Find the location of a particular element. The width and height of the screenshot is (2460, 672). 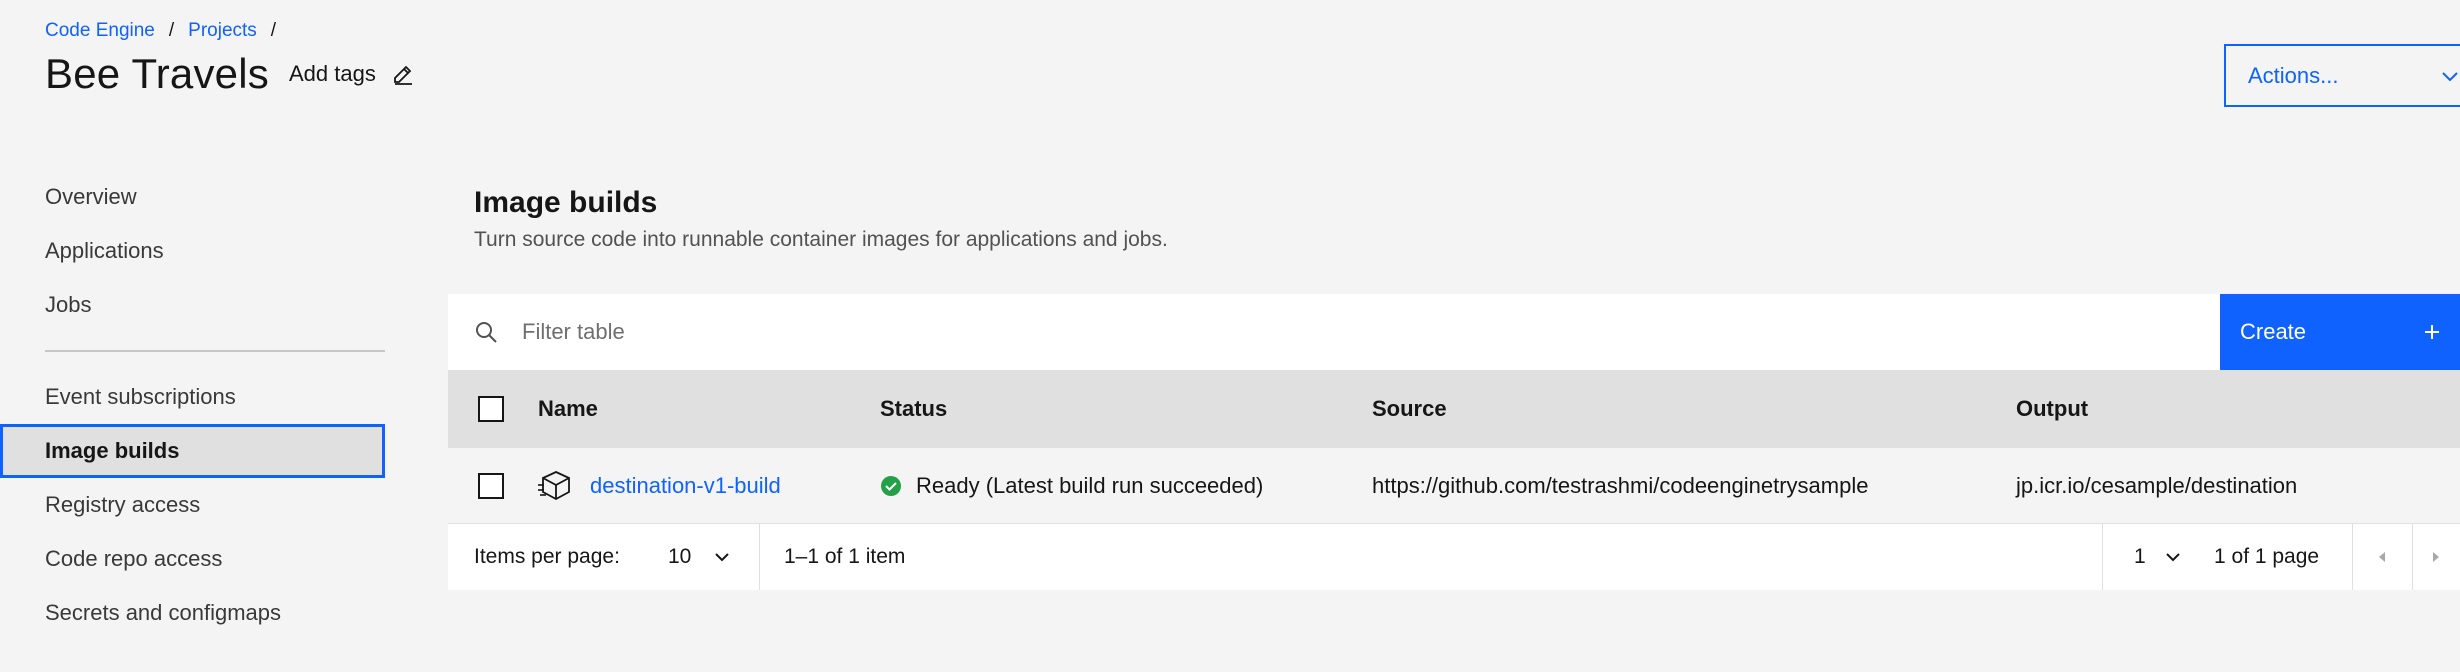

table-header: Name Status Source Output is located at coordinates (1454, 409).